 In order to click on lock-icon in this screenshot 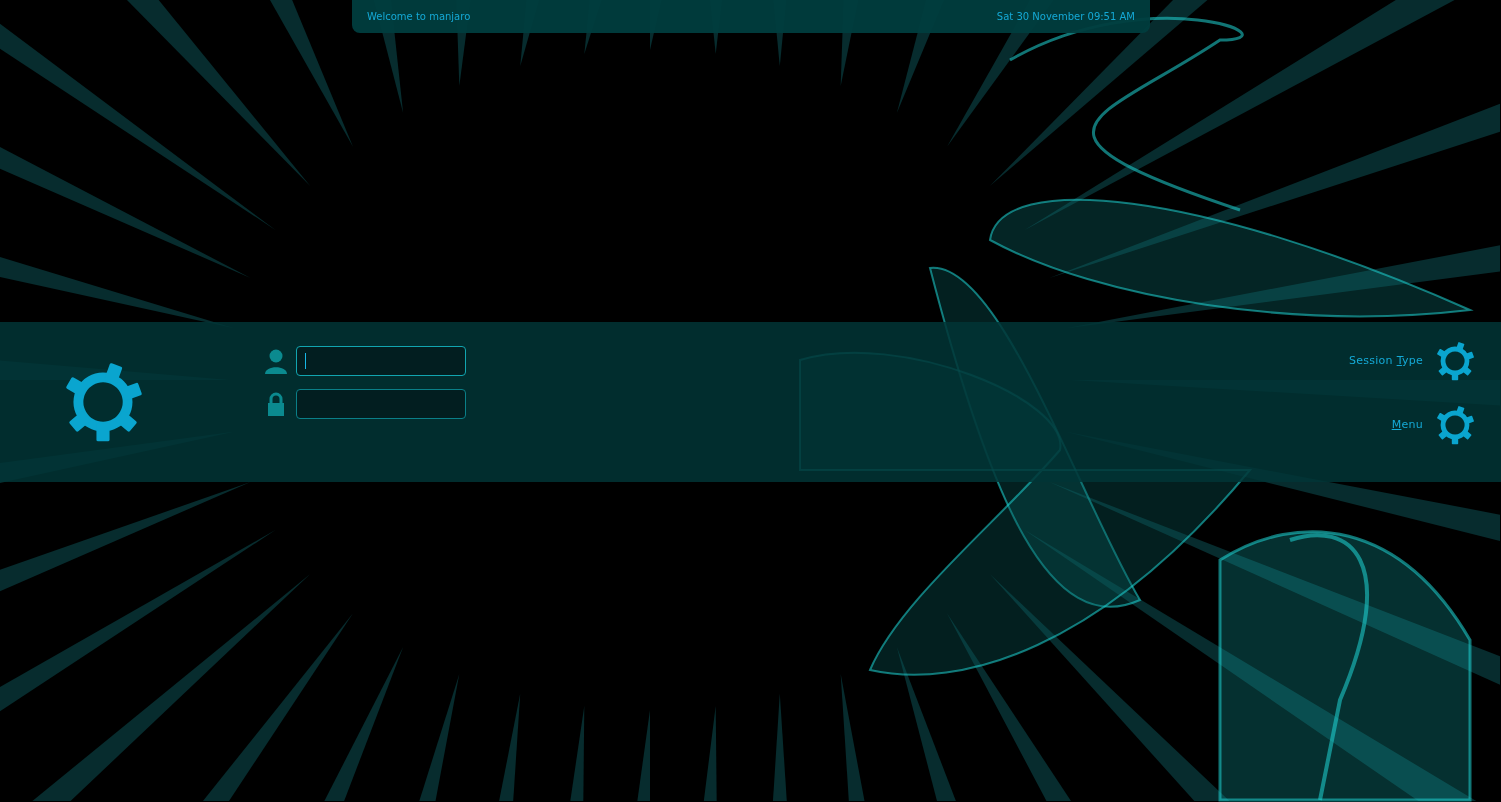, I will do `click(276, 403)`.